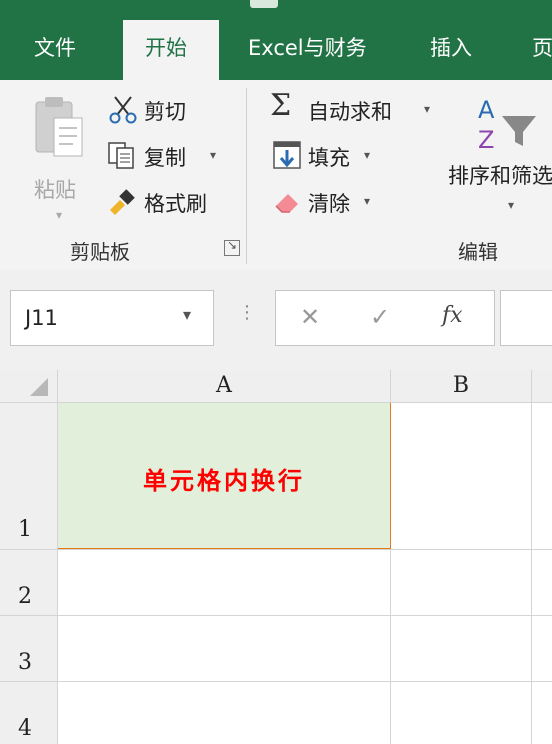  Describe the element at coordinates (175, 204) in the screenshot. I see `format-painter-label: 格式刷` at that location.